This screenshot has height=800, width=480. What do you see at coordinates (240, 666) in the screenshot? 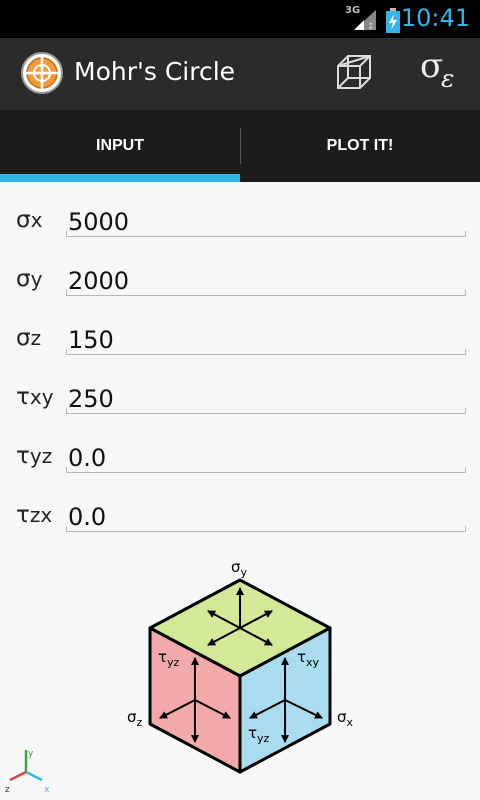
I see `stress-element-diagram: σy σx σz τyz τxy τyz` at bounding box center [240, 666].